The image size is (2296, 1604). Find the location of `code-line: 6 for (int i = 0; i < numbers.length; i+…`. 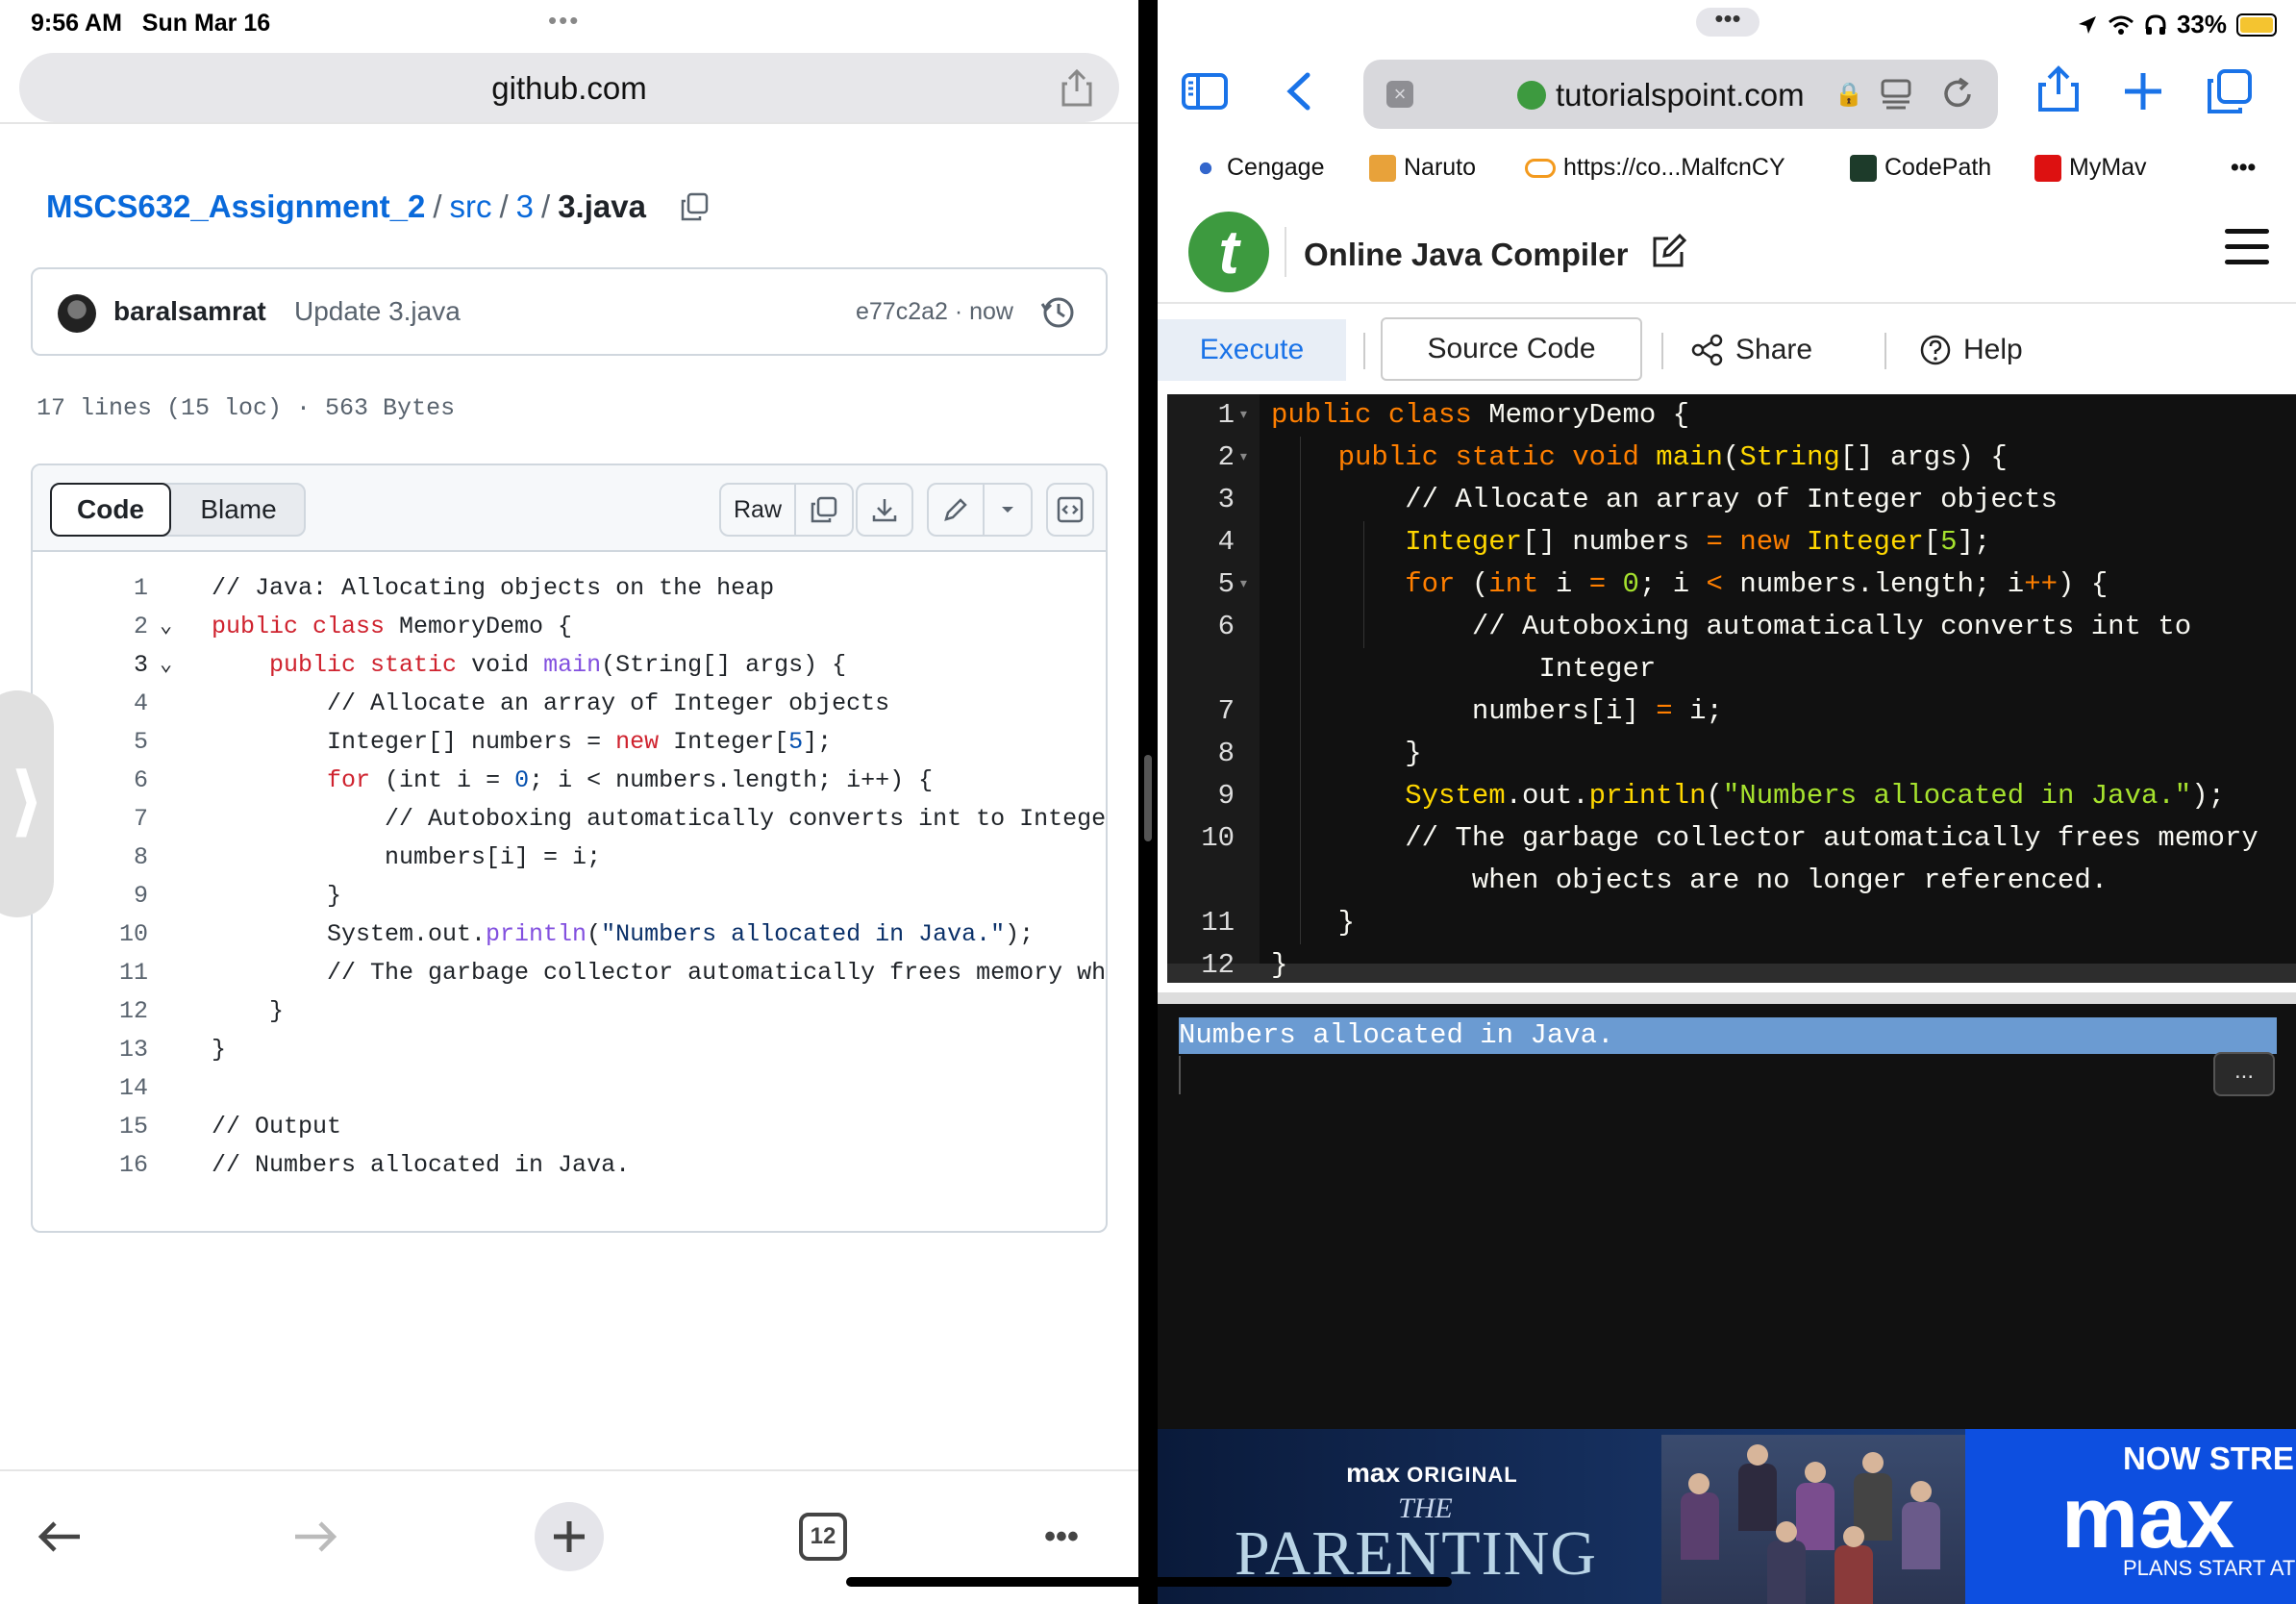

code-line: 6 for (int i = 0; i < numbers.length; i+… is located at coordinates (533, 780).